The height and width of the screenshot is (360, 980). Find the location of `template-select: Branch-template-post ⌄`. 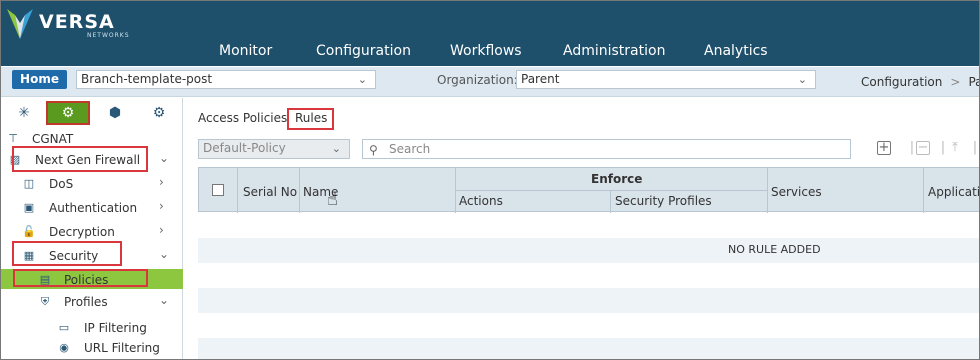

template-select: Branch-template-post ⌄ is located at coordinates (226, 79).